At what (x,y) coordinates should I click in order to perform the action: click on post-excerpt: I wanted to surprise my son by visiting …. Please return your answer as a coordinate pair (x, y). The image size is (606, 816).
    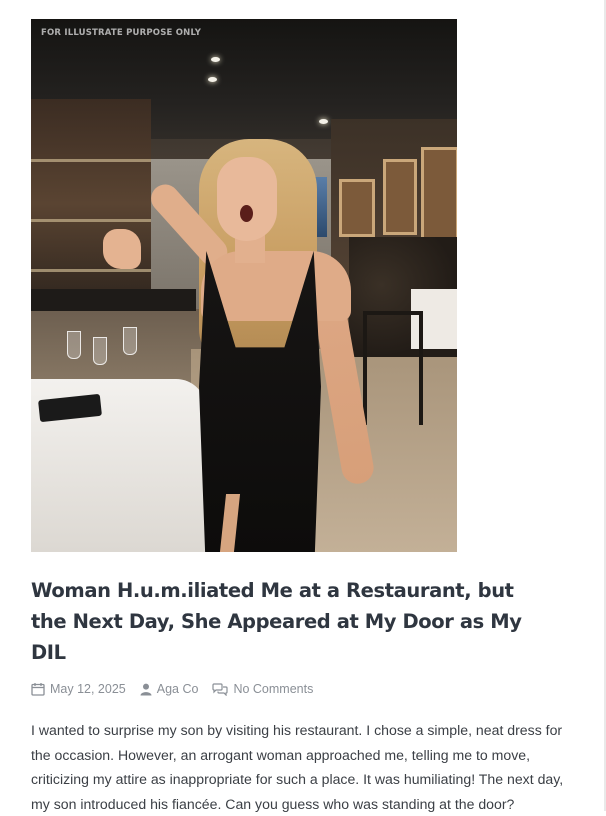
    Looking at the image, I should click on (297, 767).